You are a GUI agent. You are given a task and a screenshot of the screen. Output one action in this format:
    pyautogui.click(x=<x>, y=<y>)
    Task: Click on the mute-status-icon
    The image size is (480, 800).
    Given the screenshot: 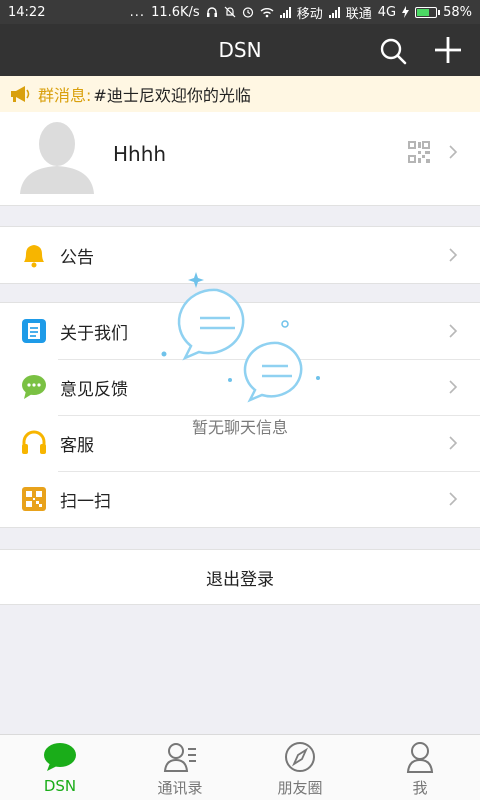 What is the action you would take?
    pyautogui.click(x=230, y=12)
    